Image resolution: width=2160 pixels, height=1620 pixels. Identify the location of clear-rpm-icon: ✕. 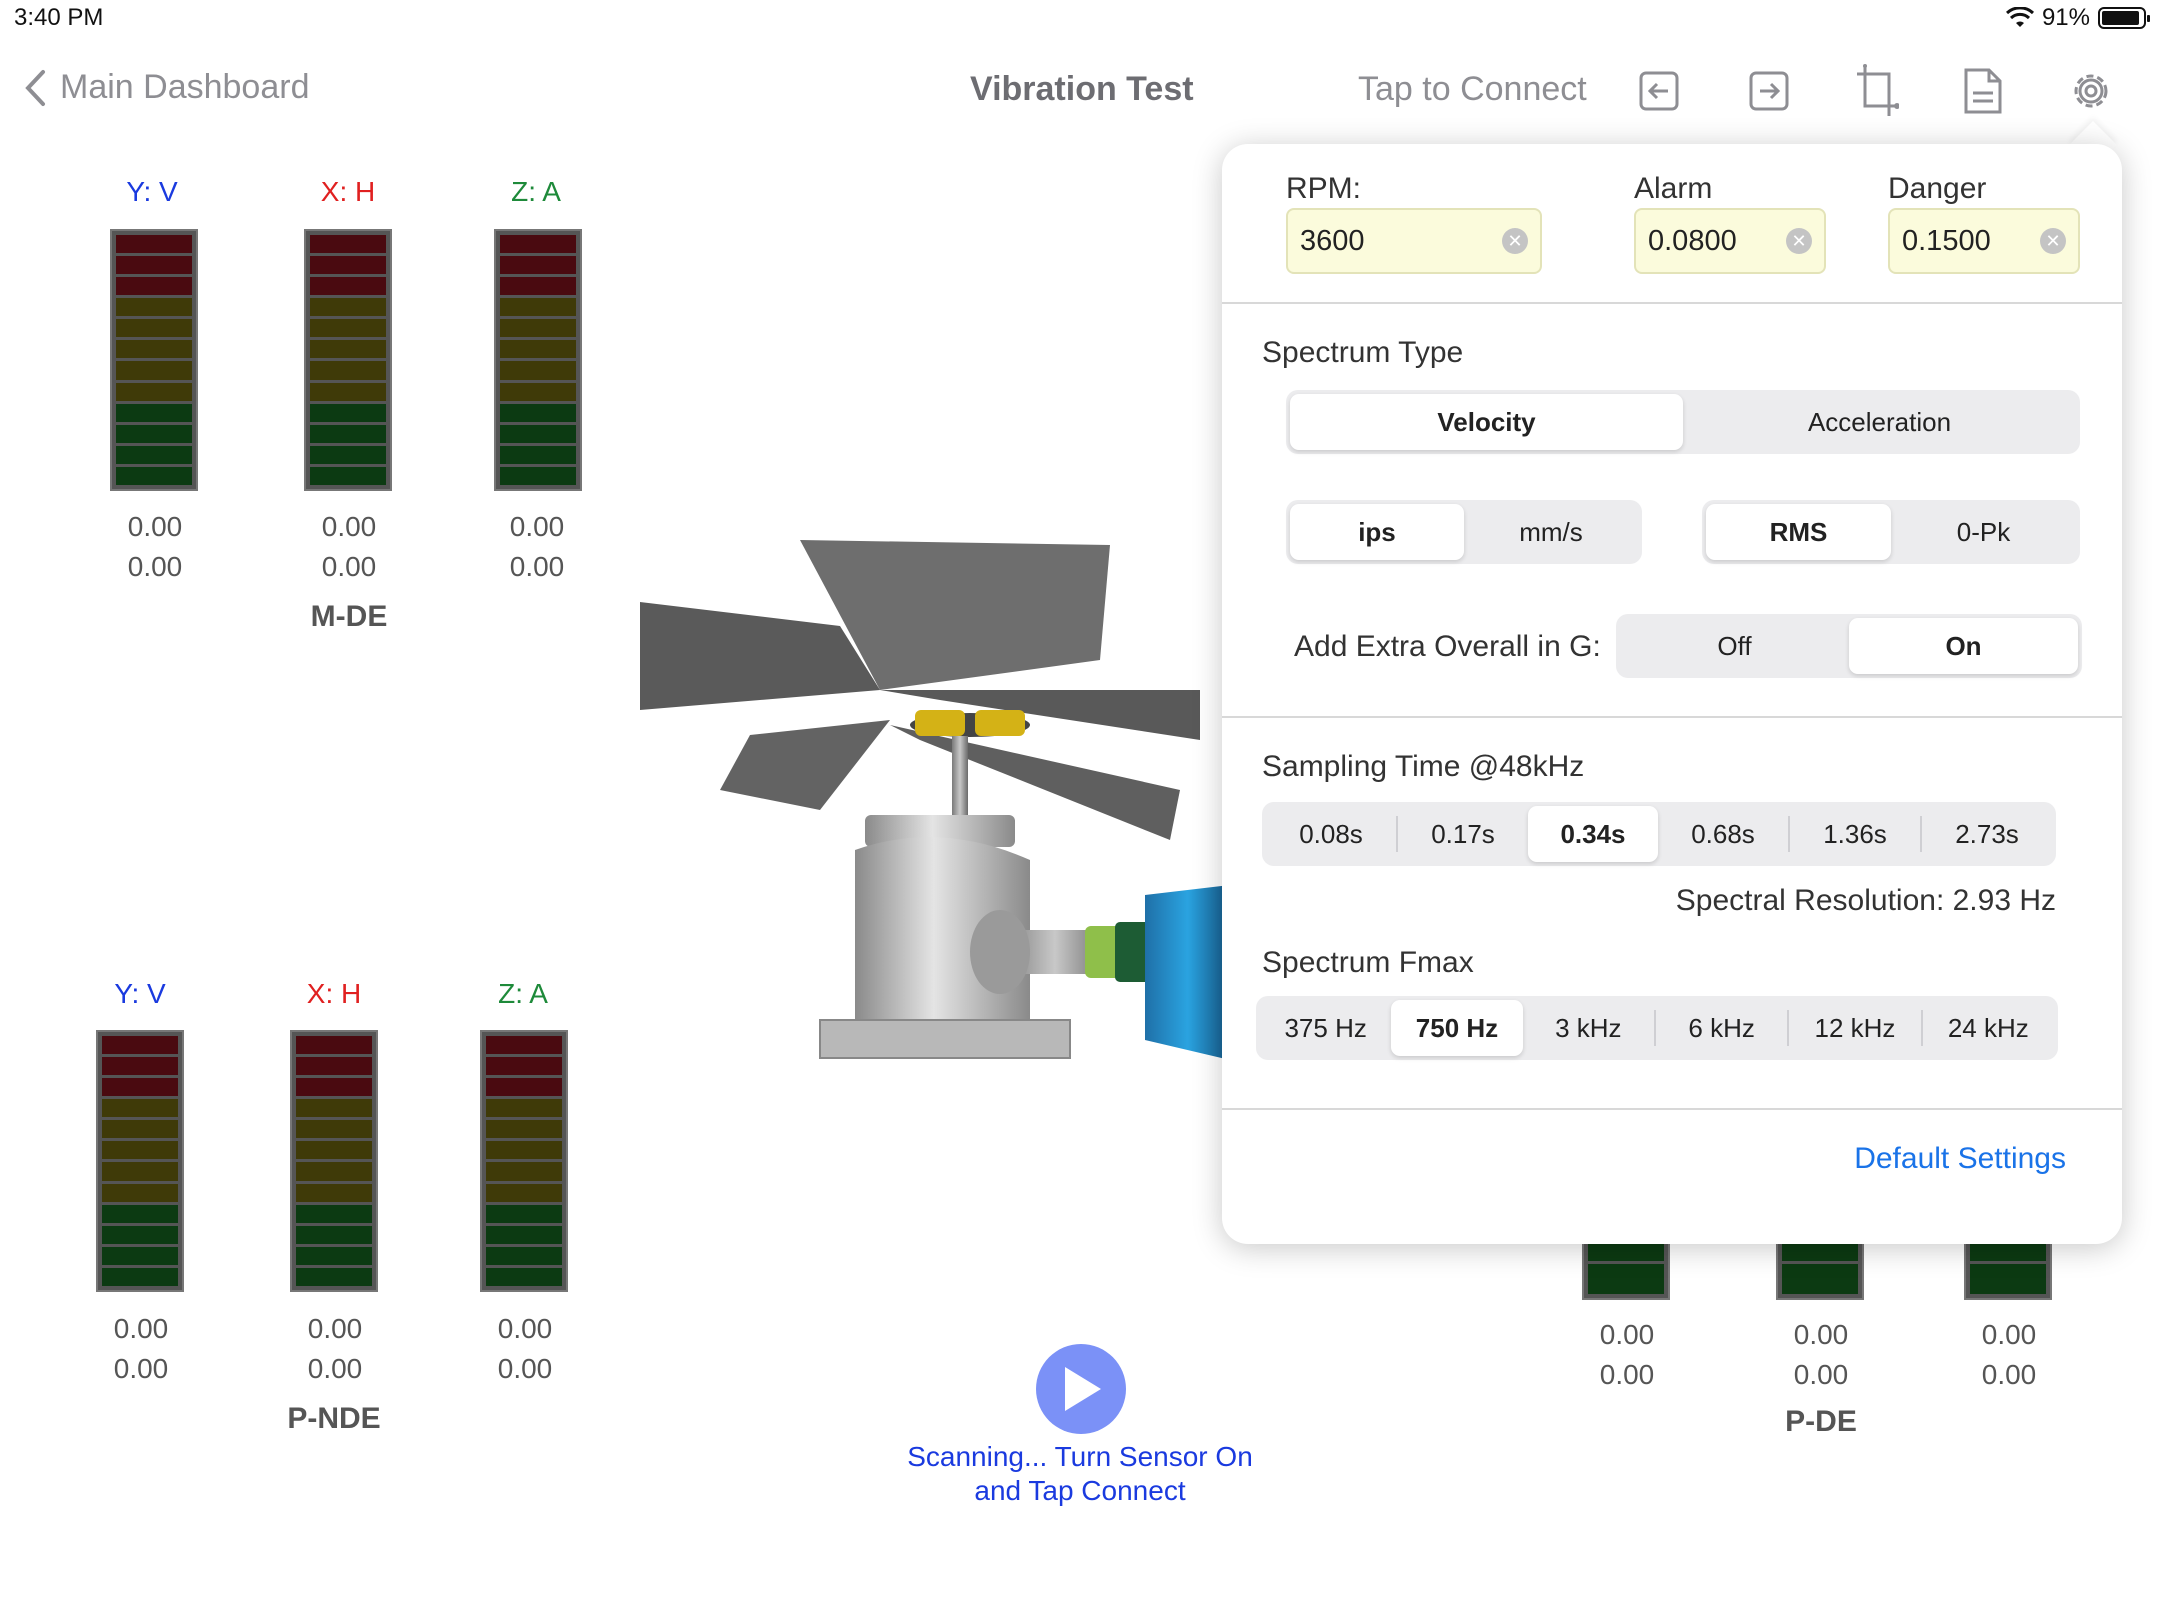
(1515, 241).